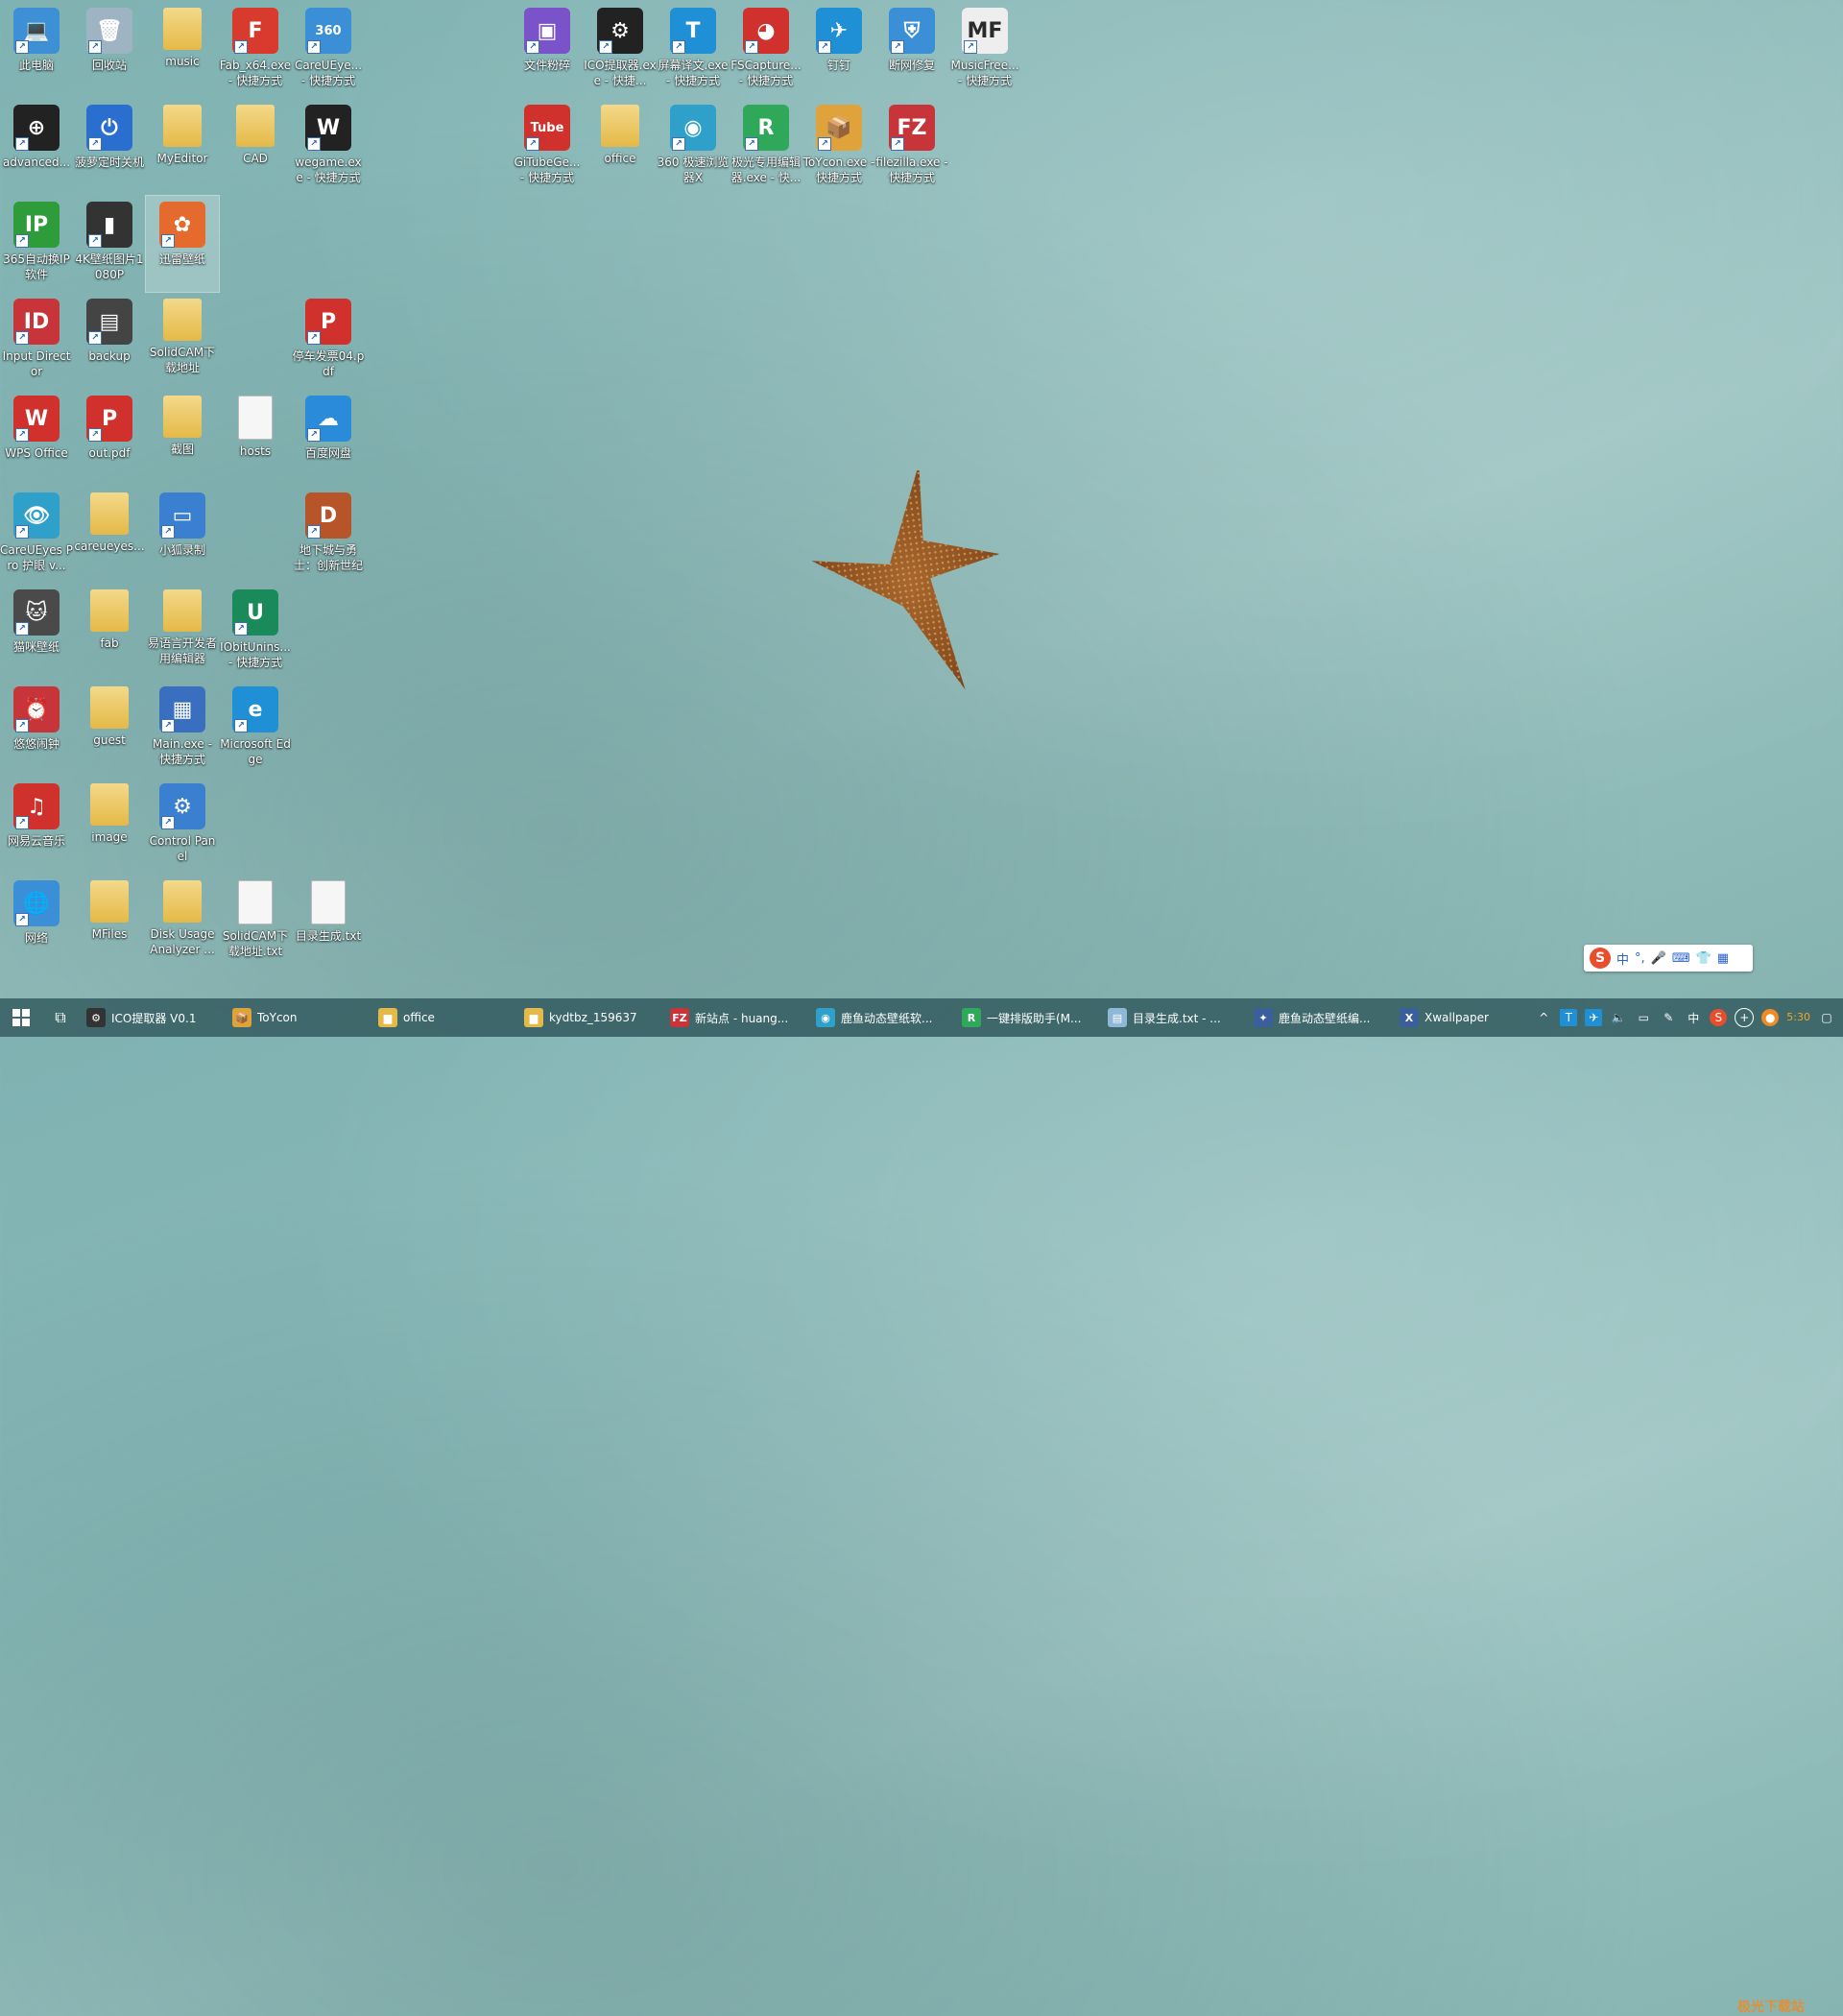 This screenshot has width=1843, height=2016. What do you see at coordinates (1798, 1018) in the screenshot?
I see `clock-time: 5:30` at bounding box center [1798, 1018].